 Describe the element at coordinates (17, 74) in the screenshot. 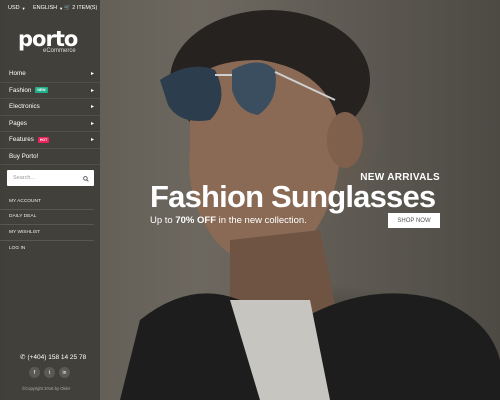

I see `nav-item-label: Home` at that location.